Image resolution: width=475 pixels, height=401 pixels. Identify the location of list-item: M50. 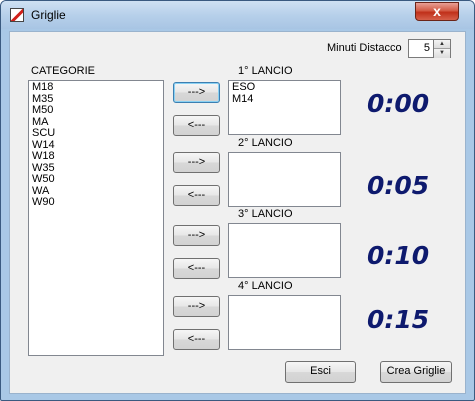
(96, 110).